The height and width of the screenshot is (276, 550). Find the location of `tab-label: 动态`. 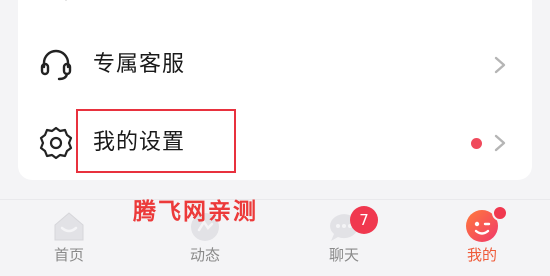

tab-label: 动态 is located at coordinates (204, 255).